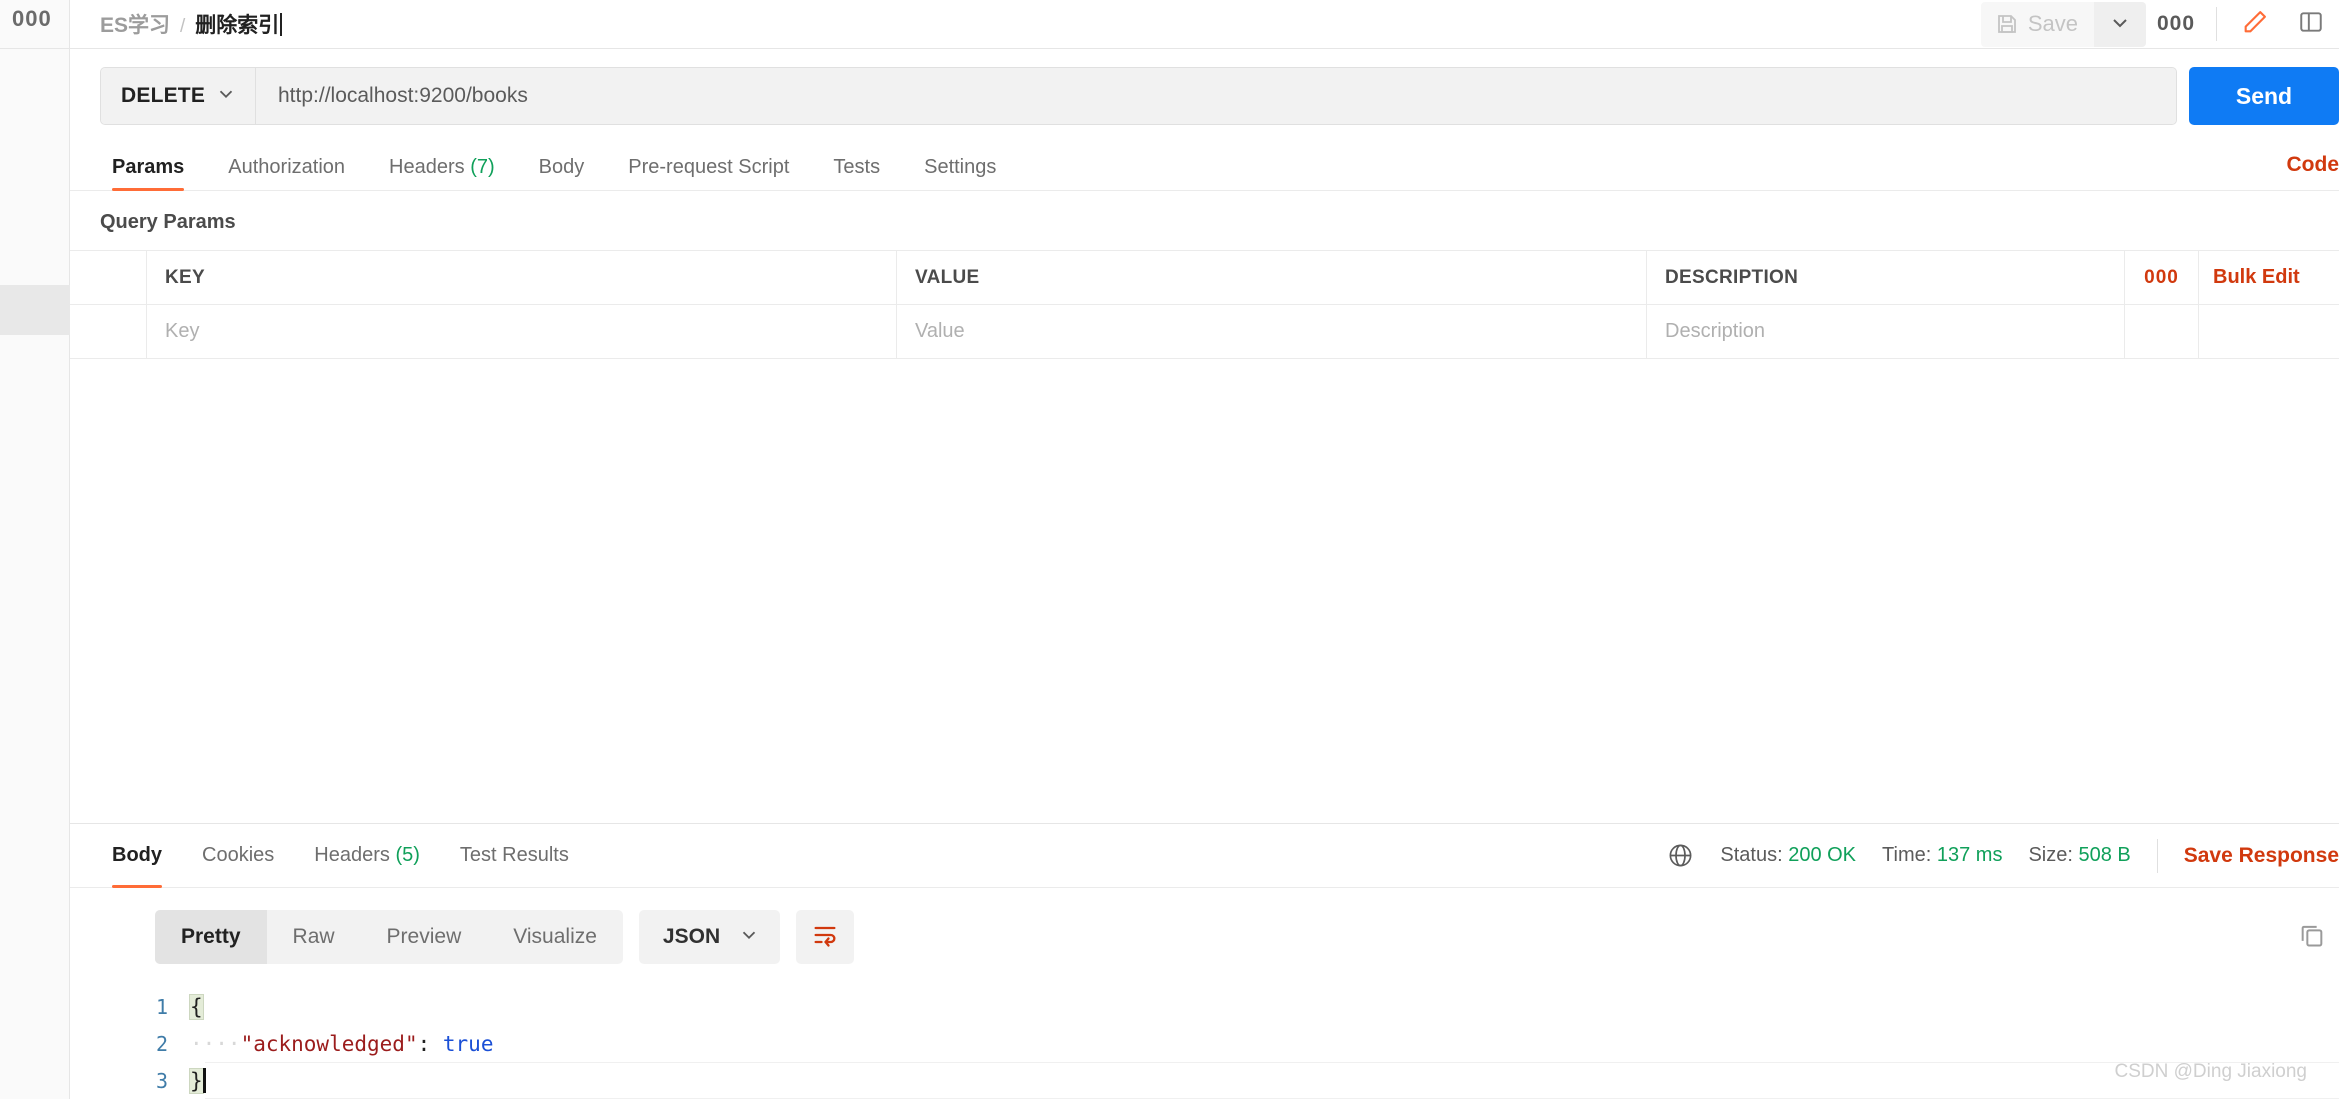 The image size is (2339, 1099). What do you see at coordinates (1680, 855) in the screenshot?
I see `globe-icon` at bounding box center [1680, 855].